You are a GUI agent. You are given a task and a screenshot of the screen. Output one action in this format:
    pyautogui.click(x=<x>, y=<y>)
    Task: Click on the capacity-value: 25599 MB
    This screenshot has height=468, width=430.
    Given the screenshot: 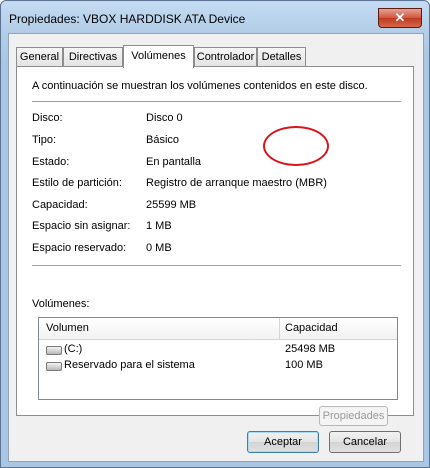 What is the action you would take?
    pyautogui.click(x=171, y=205)
    